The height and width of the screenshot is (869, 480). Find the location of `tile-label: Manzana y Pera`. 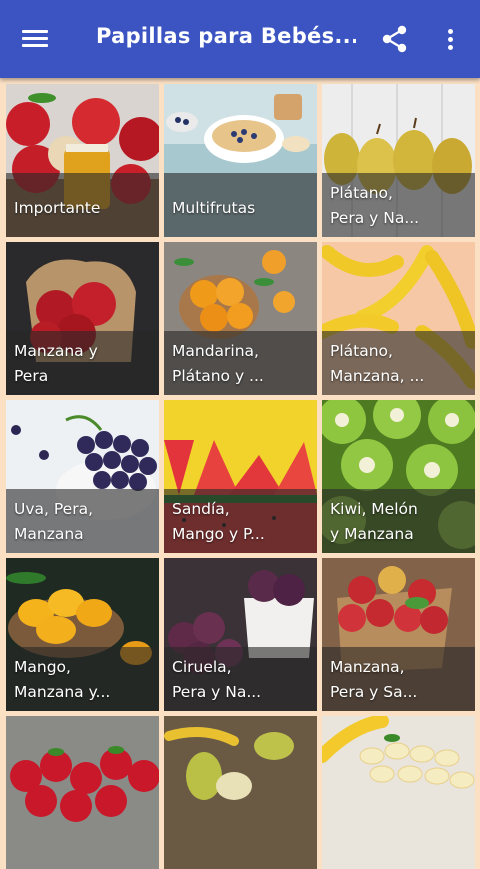

tile-label: Manzana y Pera is located at coordinates (56, 363).